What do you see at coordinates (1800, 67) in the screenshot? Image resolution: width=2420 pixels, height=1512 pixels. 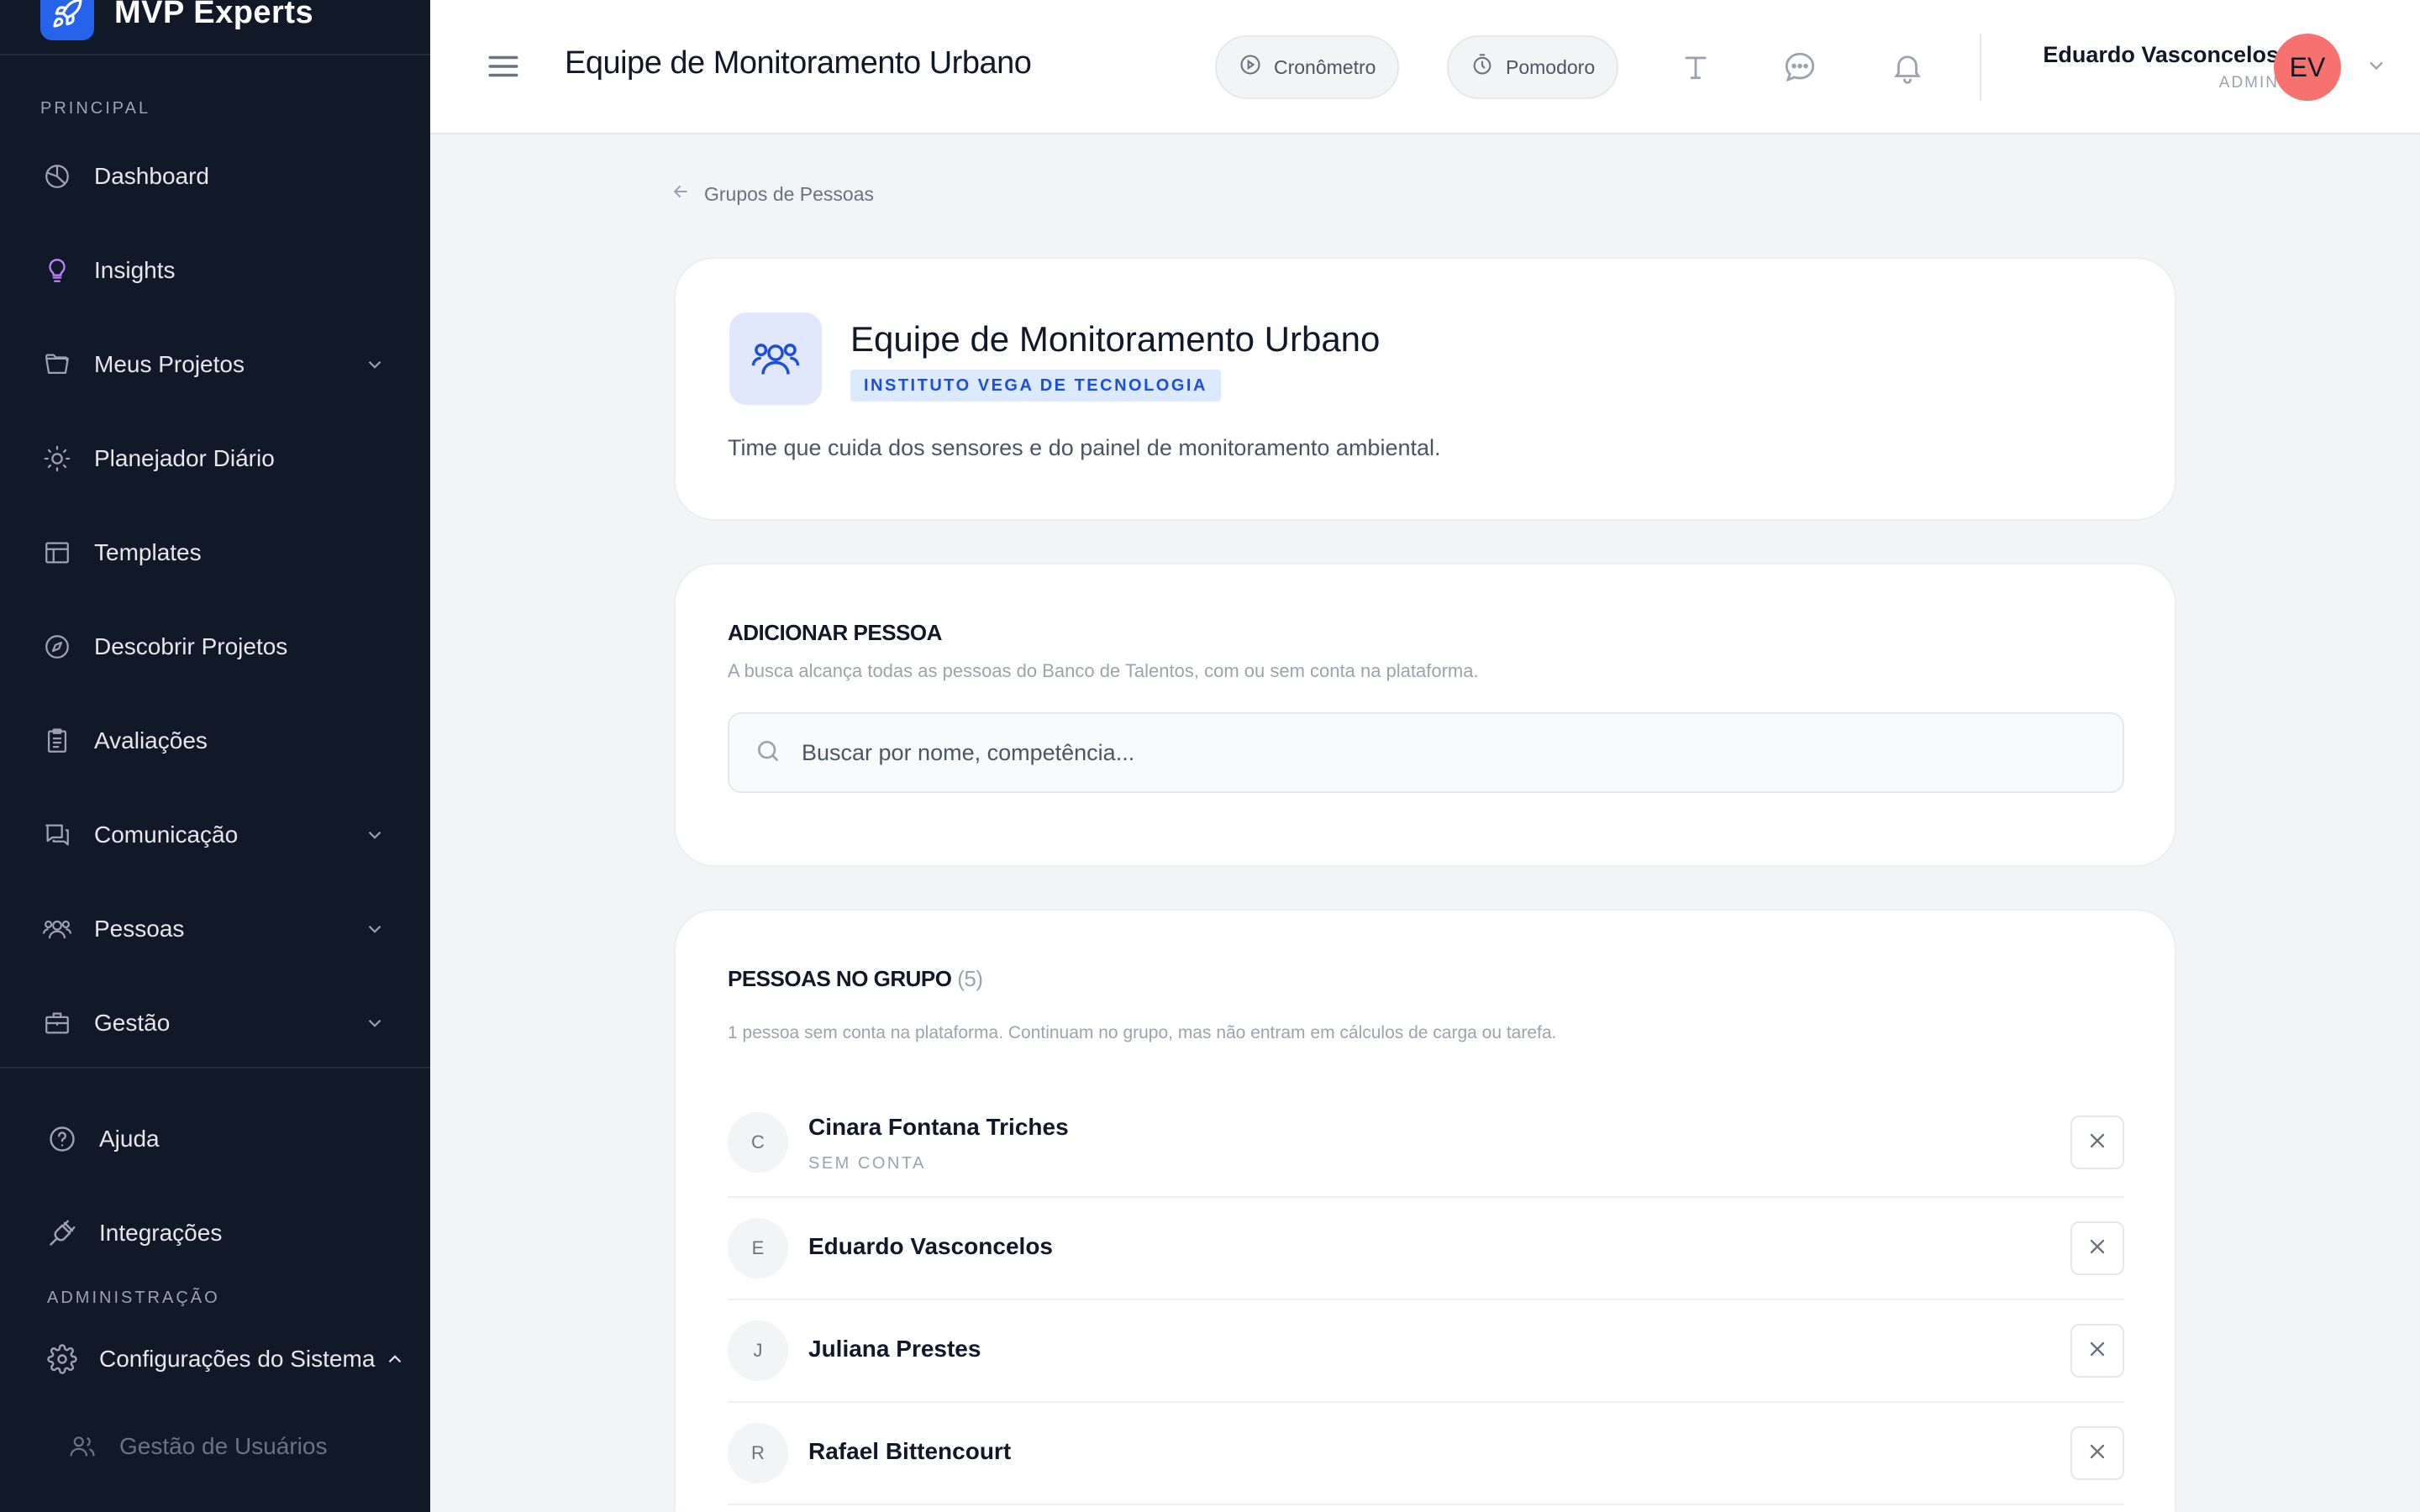 I see `message-icon` at bounding box center [1800, 67].